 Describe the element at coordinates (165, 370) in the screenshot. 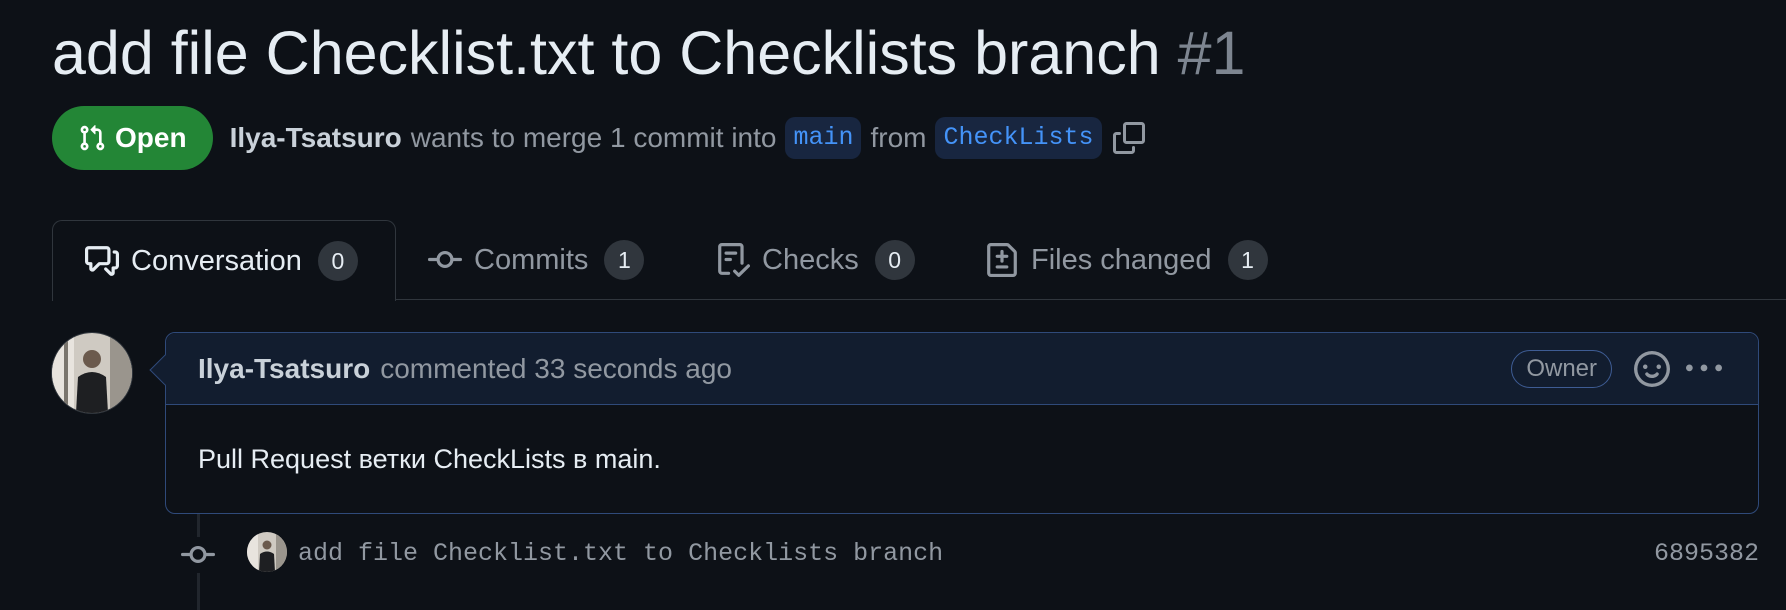

I see `comment-pointer` at that location.